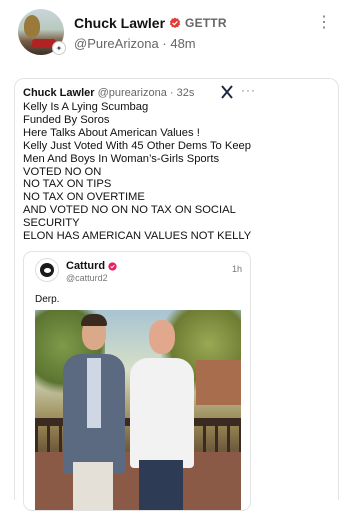 This screenshot has width=349, height=511. What do you see at coordinates (324, 22) in the screenshot?
I see `more-options-icon: ⋮` at bounding box center [324, 22].